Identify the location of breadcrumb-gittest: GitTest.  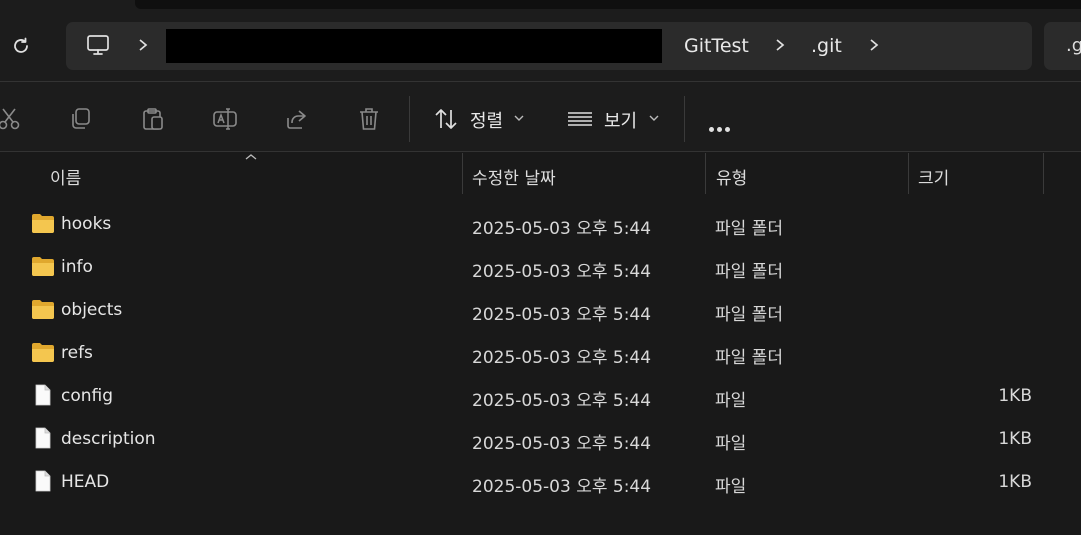
(716, 46).